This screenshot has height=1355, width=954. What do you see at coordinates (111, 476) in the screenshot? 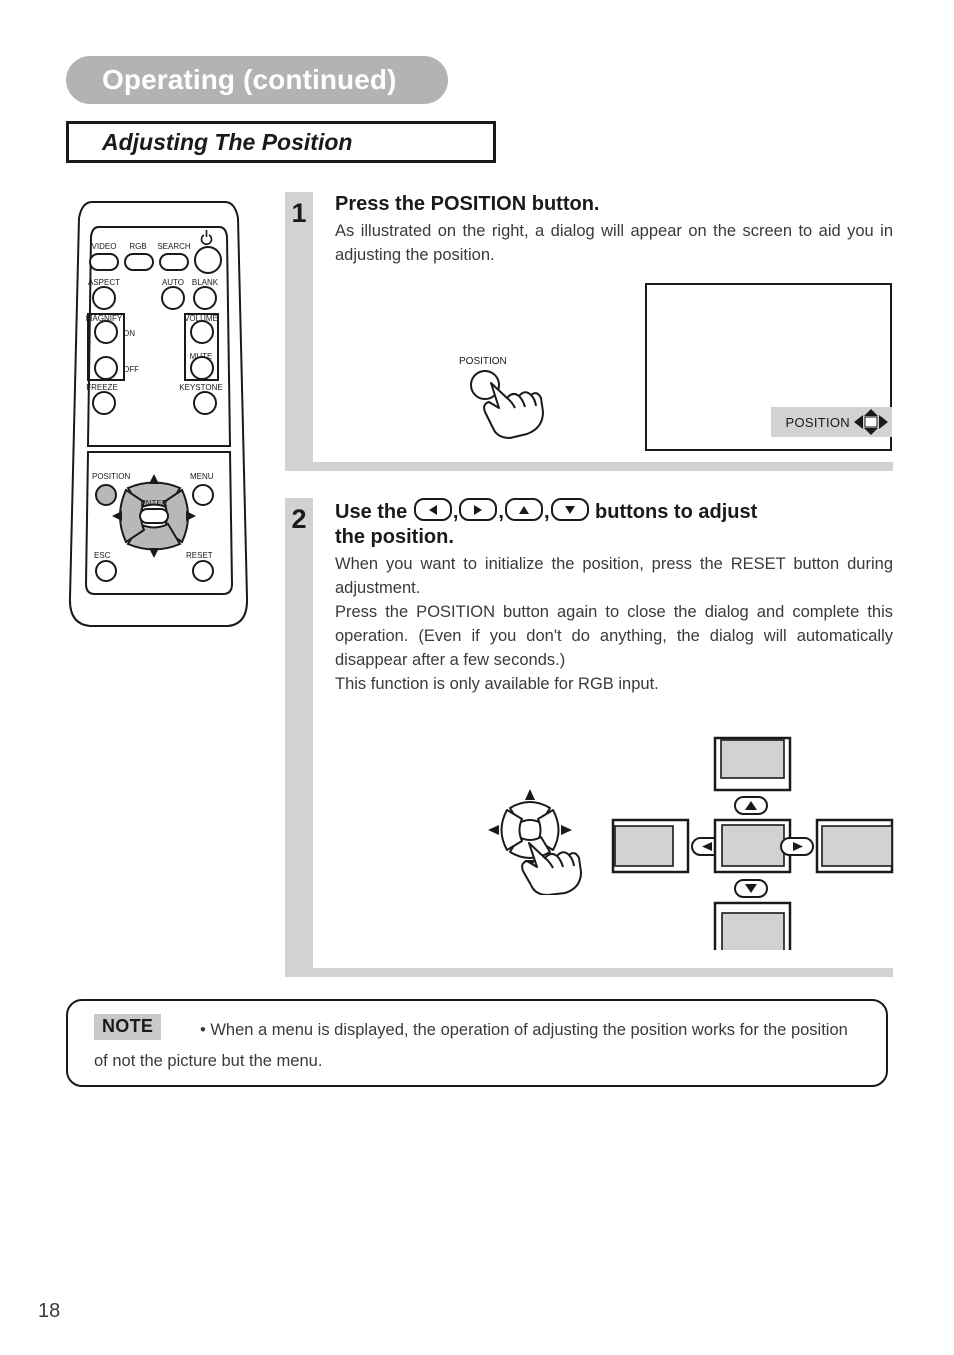
I see `remote-label-position: POSITION` at bounding box center [111, 476].